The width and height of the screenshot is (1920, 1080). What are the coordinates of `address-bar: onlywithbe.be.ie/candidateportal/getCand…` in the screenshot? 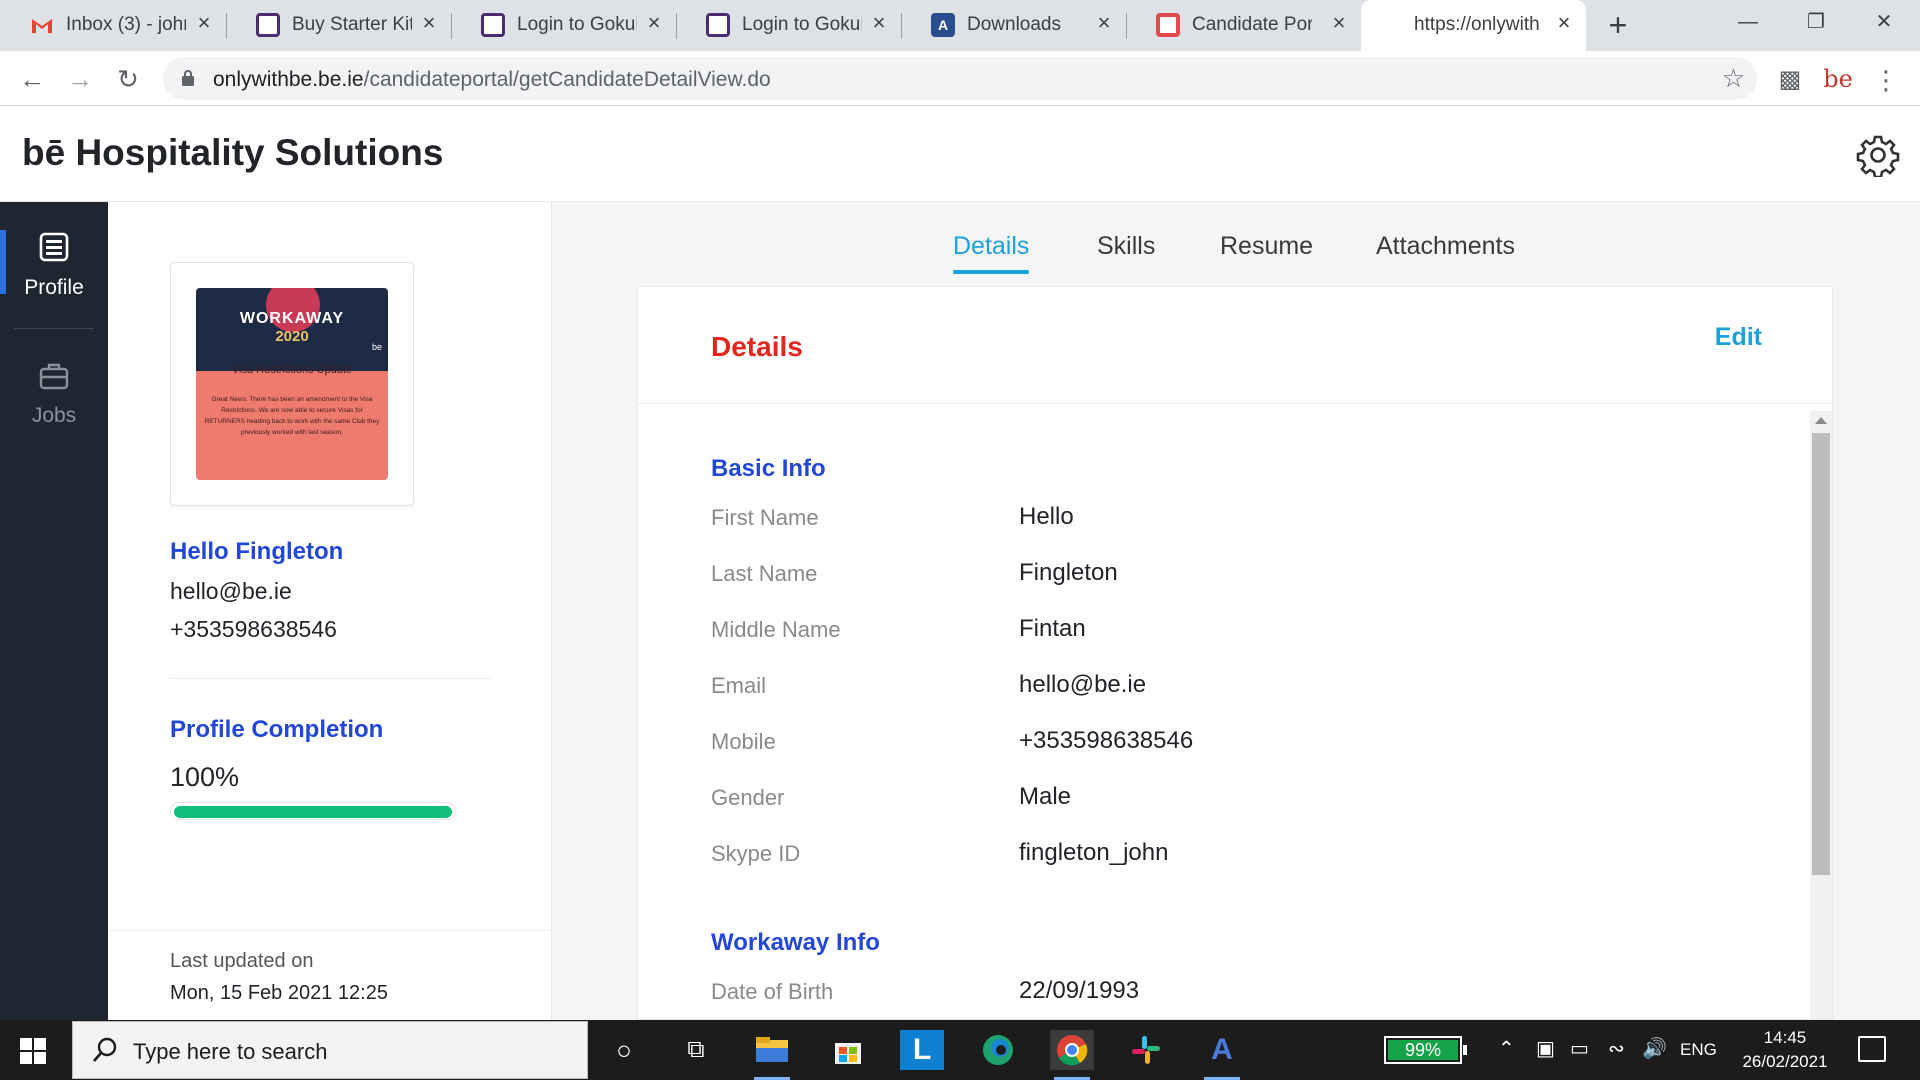 It's located at (960, 78).